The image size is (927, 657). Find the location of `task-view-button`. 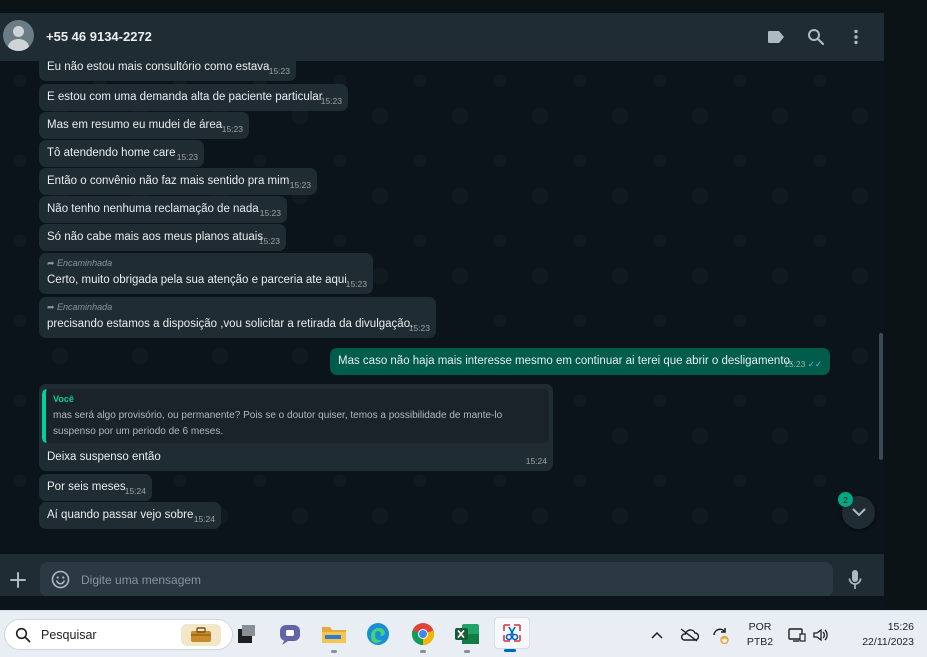

task-view-button is located at coordinates (245, 634).